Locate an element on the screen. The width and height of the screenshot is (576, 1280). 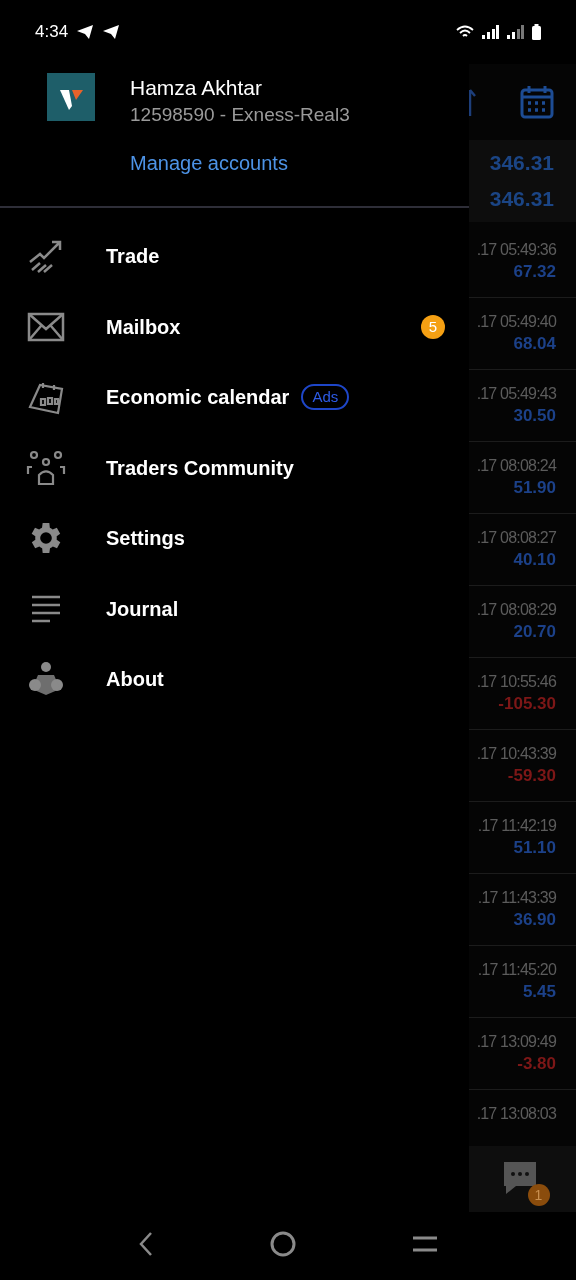
trade-time: .17 08:08:27 is located at coordinates (516, 538).